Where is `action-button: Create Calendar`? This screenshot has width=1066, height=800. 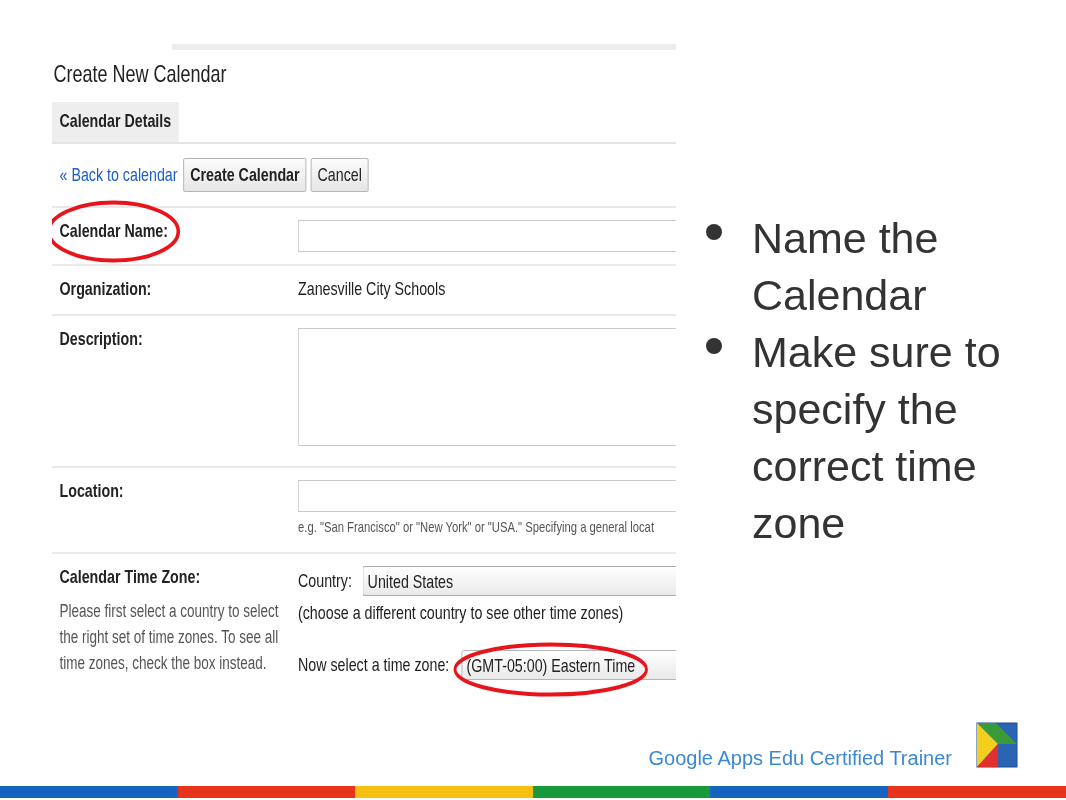 action-button: Create Calendar is located at coordinates (245, 175).